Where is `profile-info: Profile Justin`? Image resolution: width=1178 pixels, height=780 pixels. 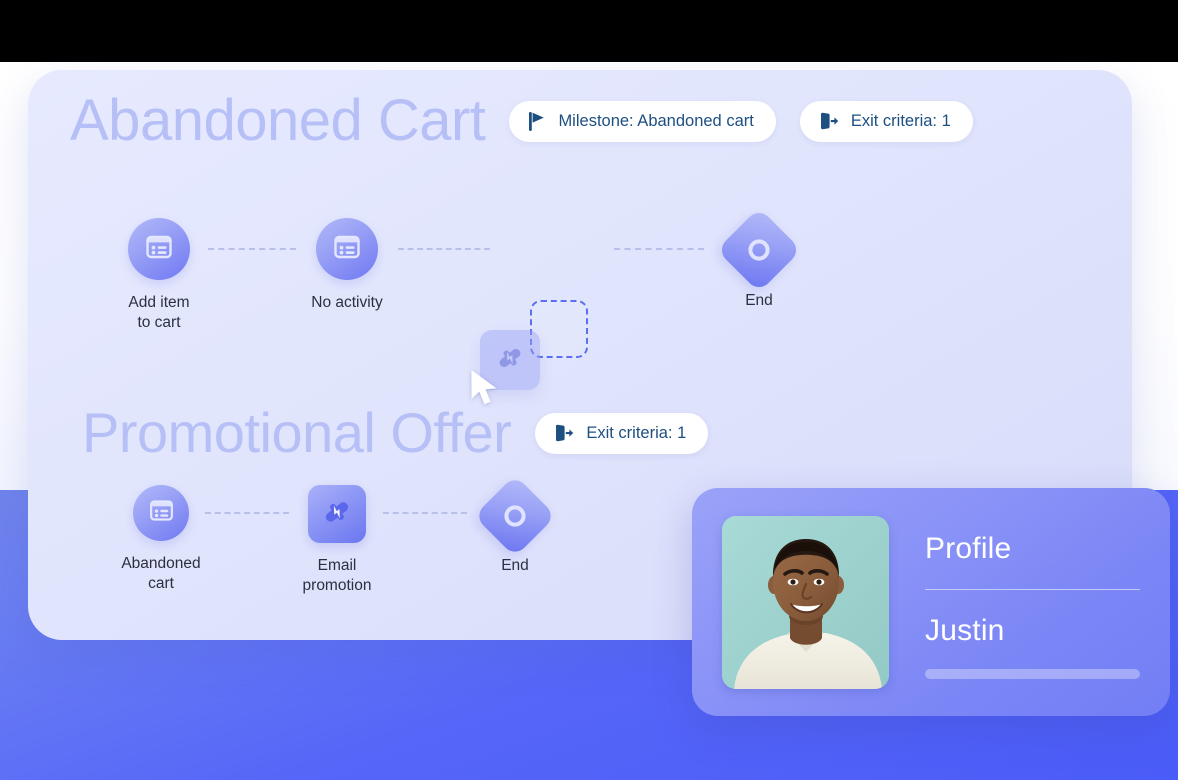
profile-info: Profile Justin is located at coordinates (1032, 602).